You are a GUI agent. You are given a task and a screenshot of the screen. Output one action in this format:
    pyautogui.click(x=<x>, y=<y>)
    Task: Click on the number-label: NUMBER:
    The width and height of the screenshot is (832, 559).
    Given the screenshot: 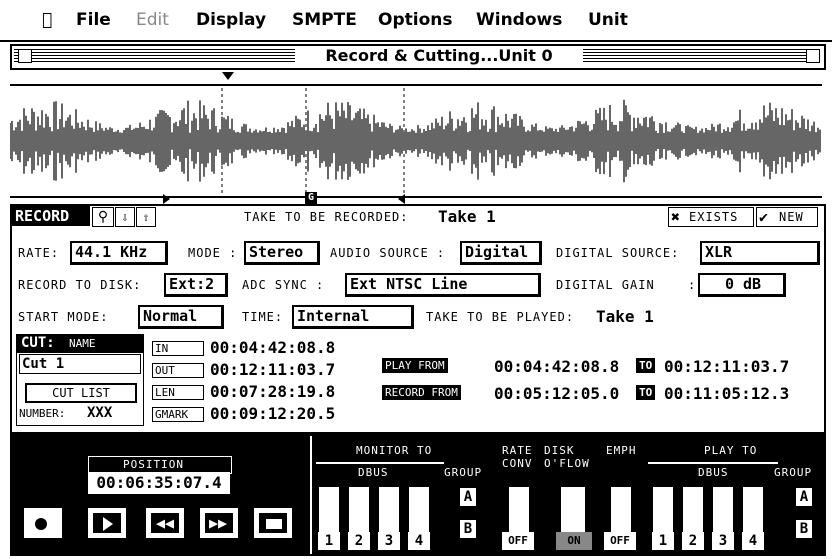 What is the action you would take?
    pyautogui.click(x=42, y=413)
    